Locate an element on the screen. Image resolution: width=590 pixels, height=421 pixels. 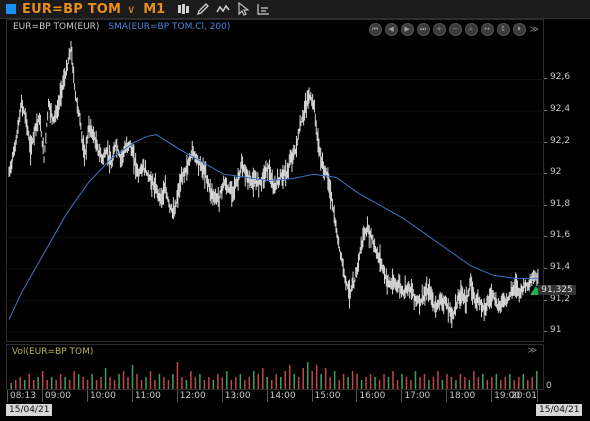
time-tick-label: 20:01 is located at coordinates (524, 396).